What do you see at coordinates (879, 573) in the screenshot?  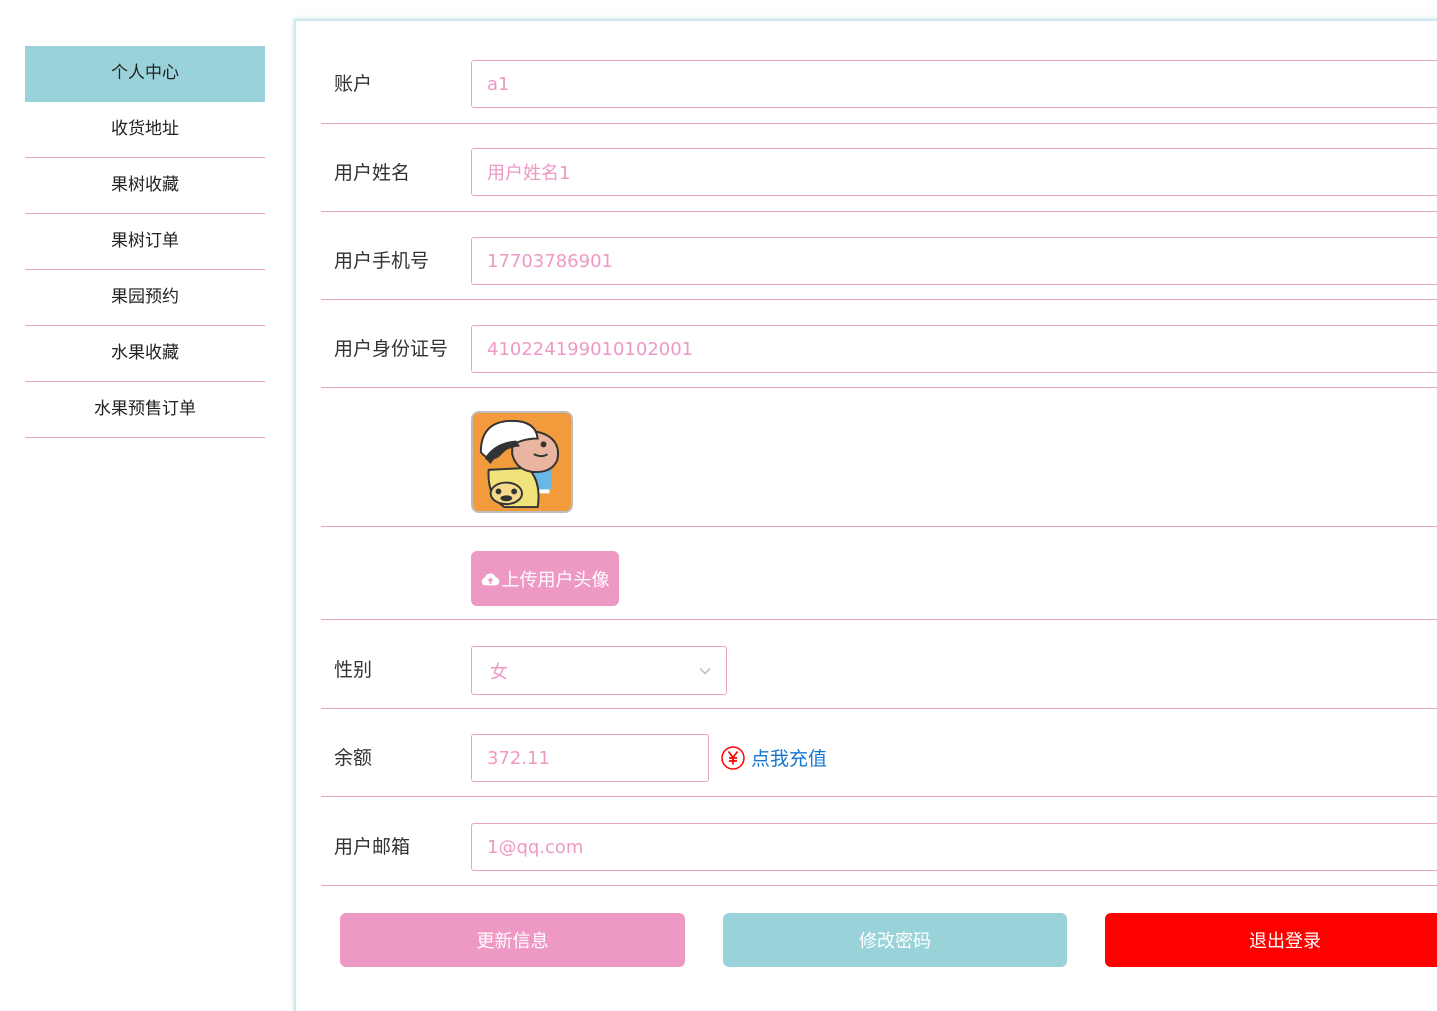 I see `upload-row: 上传用户头像` at bounding box center [879, 573].